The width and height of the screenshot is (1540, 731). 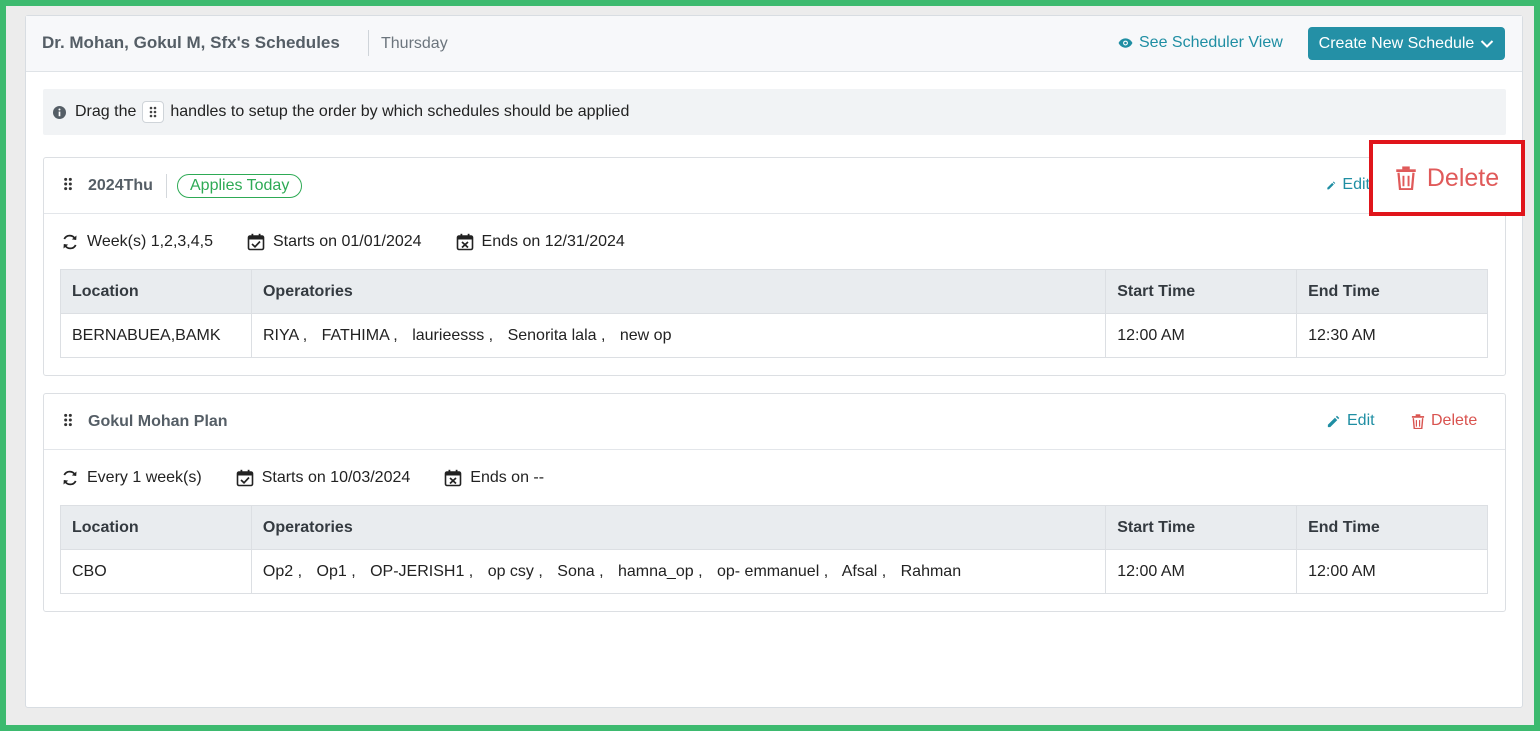 I want to click on end-time-cell: 12:00 AM, so click(x=1392, y=571).